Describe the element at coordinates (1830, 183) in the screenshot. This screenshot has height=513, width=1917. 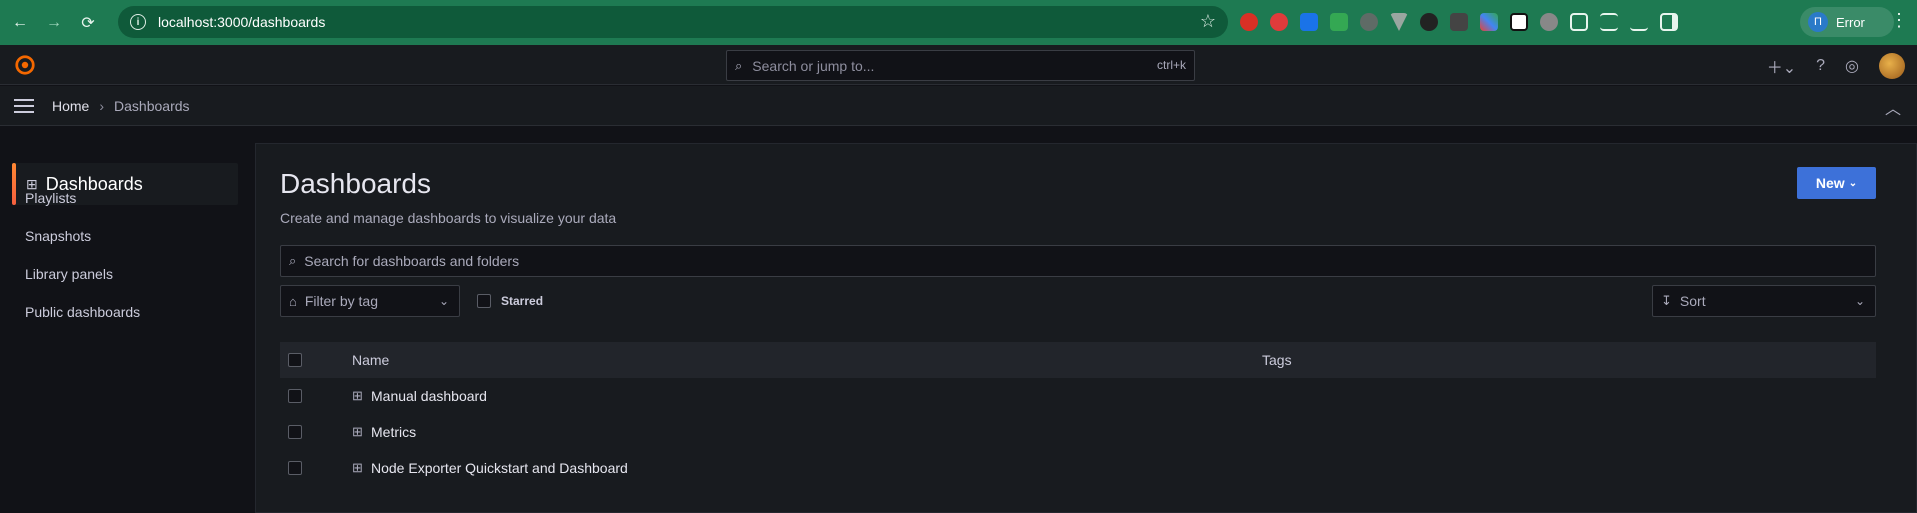
I see `new-button-label: New` at that location.